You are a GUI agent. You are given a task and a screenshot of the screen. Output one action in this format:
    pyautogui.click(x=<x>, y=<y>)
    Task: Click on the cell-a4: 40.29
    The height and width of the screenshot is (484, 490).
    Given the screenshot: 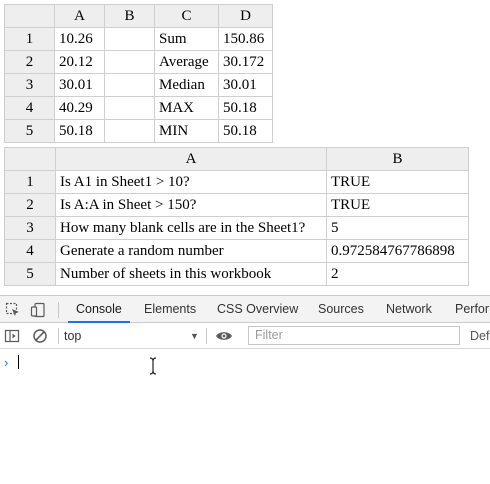 What is the action you would take?
    pyautogui.click(x=79, y=108)
    